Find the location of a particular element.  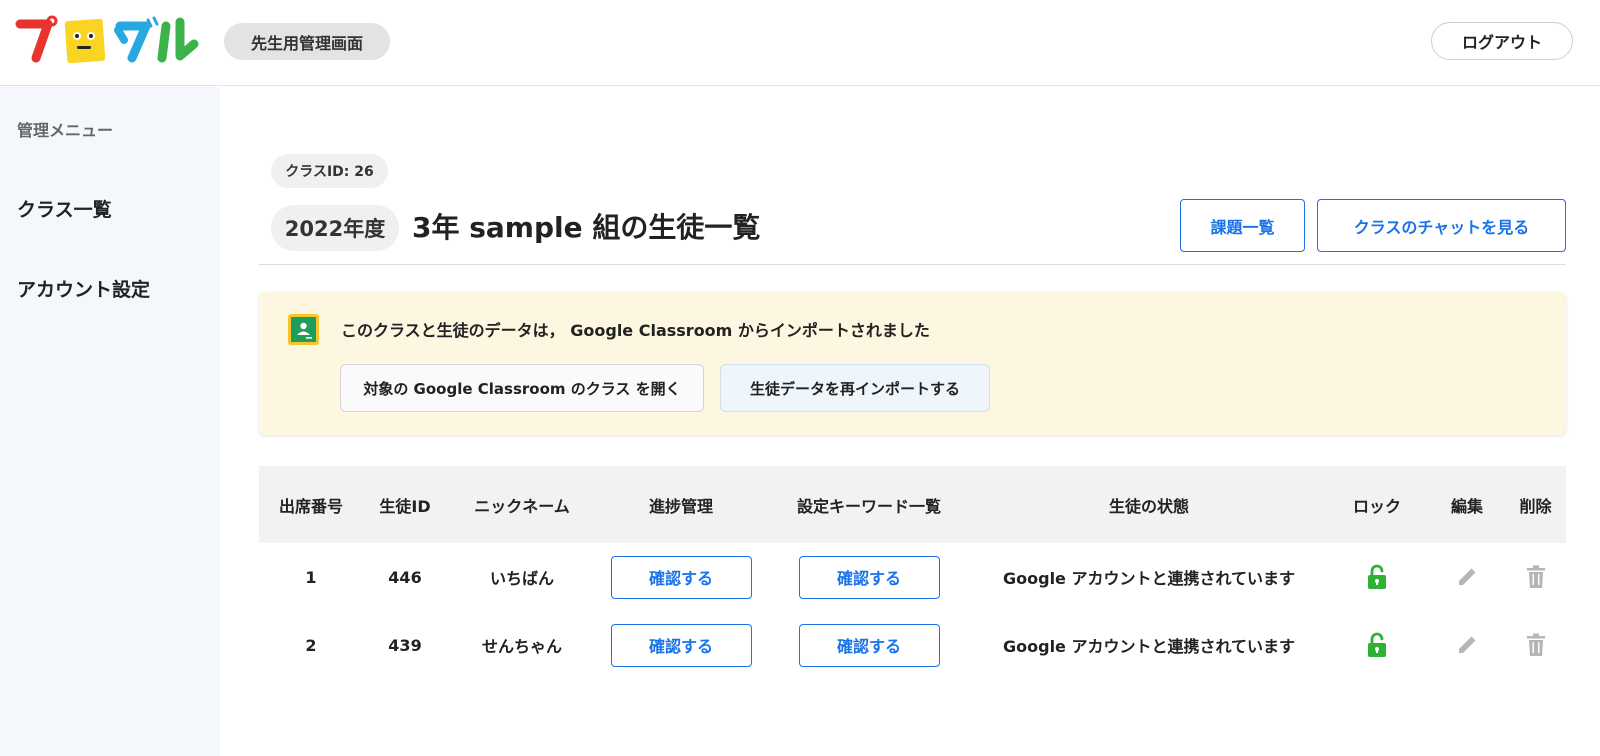

column-header-status: 生徒の状態 is located at coordinates (1148, 506).